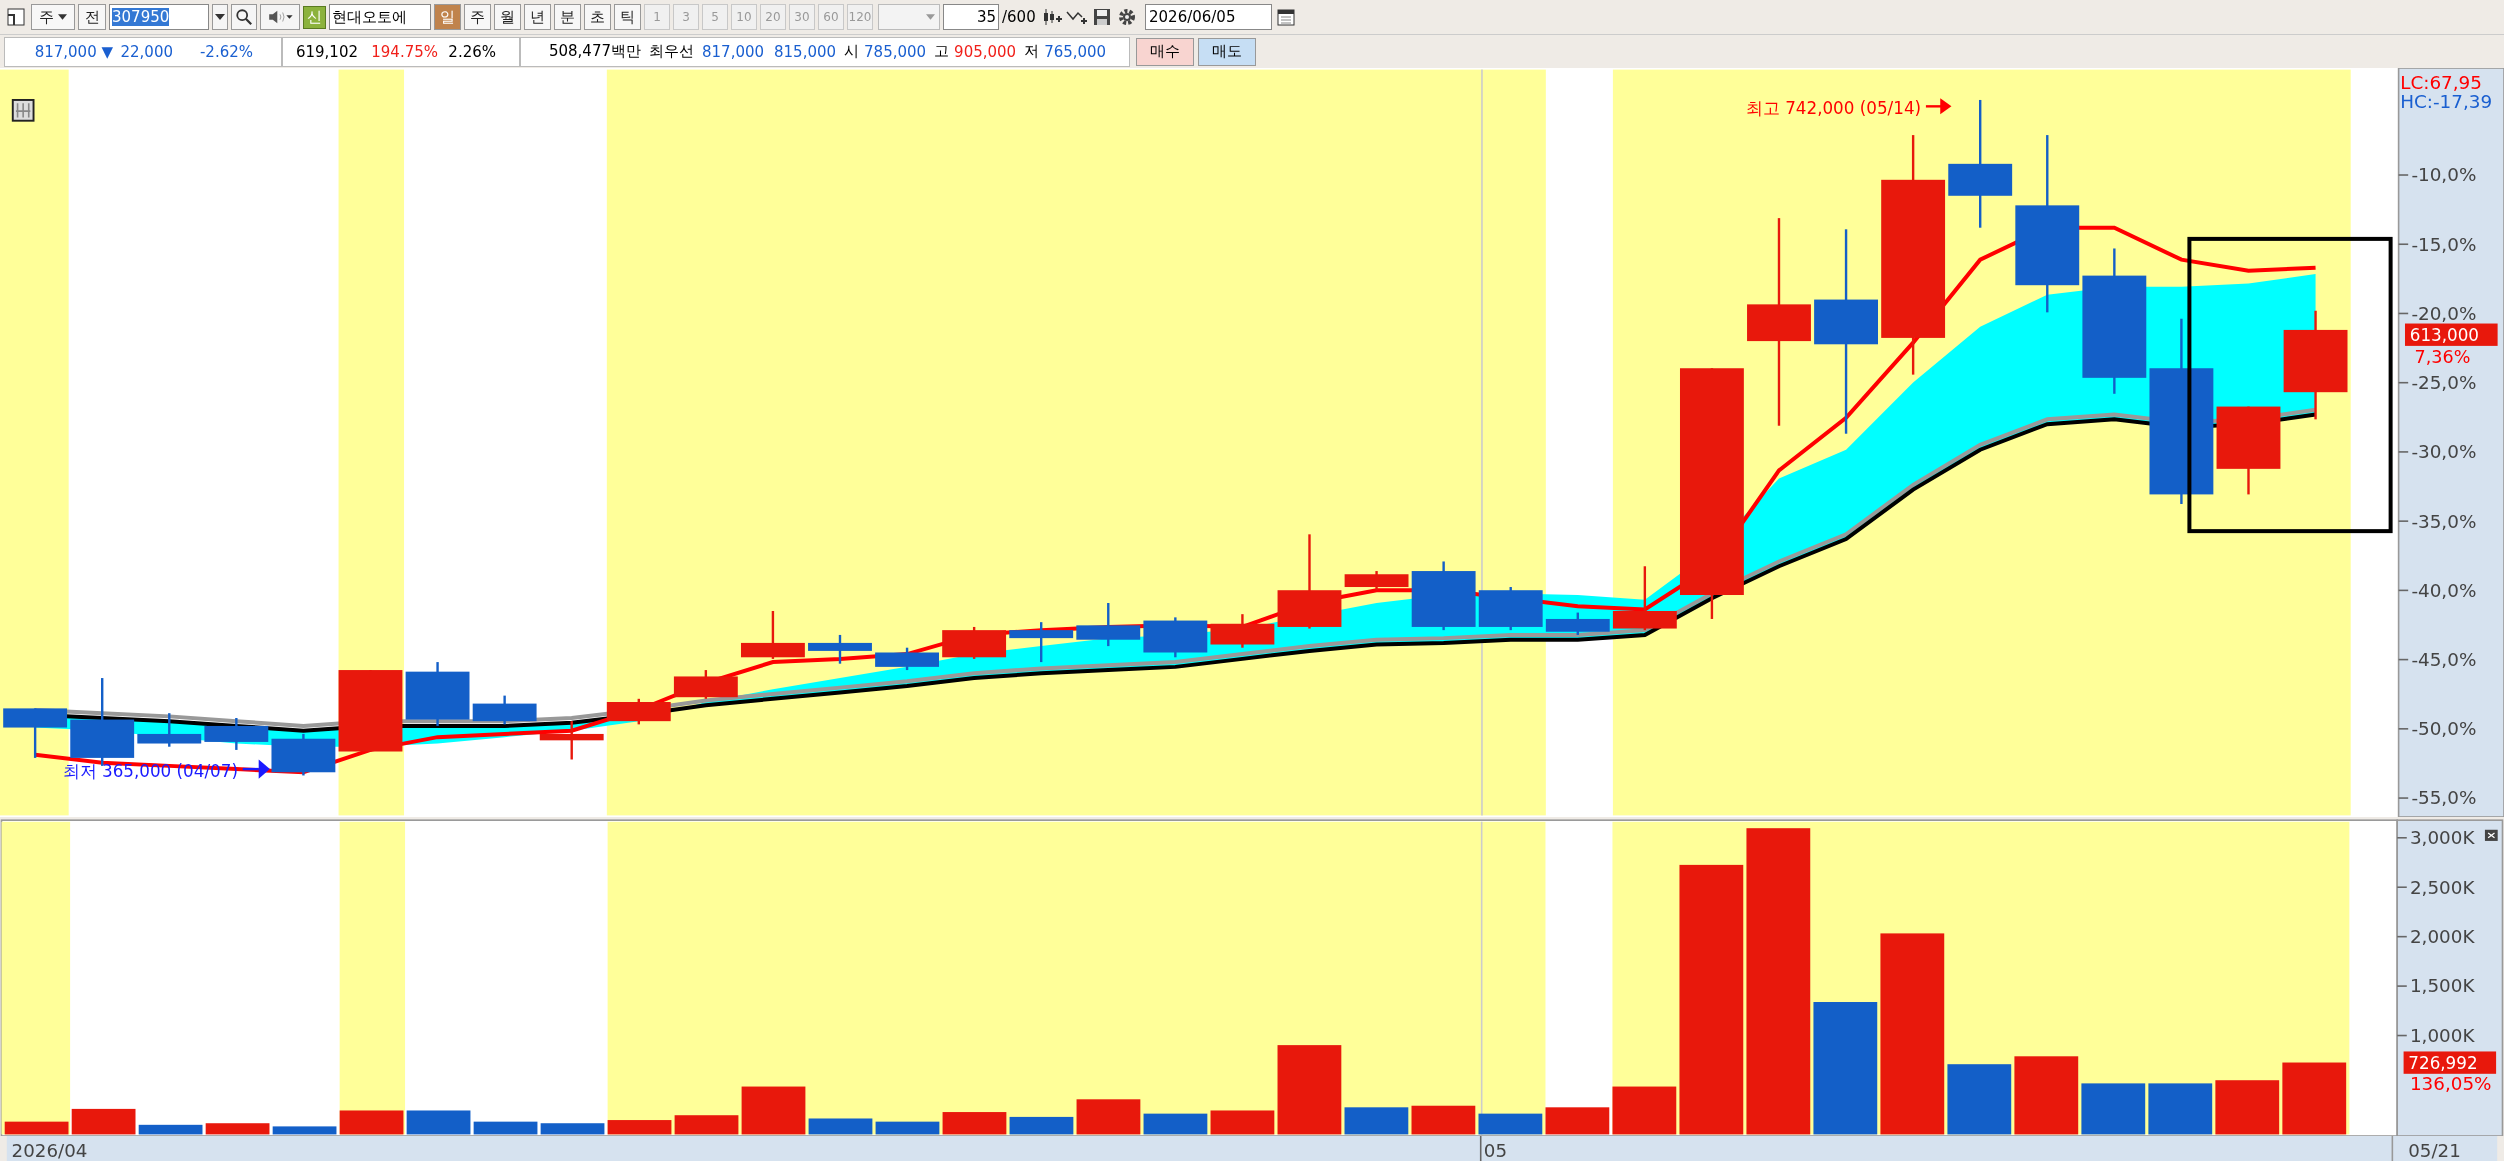 Image resolution: width=2504 pixels, height=1161 pixels. What do you see at coordinates (971, 17) in the screenshot?
I see `count-field: 35` at bounding box center [971, 17].